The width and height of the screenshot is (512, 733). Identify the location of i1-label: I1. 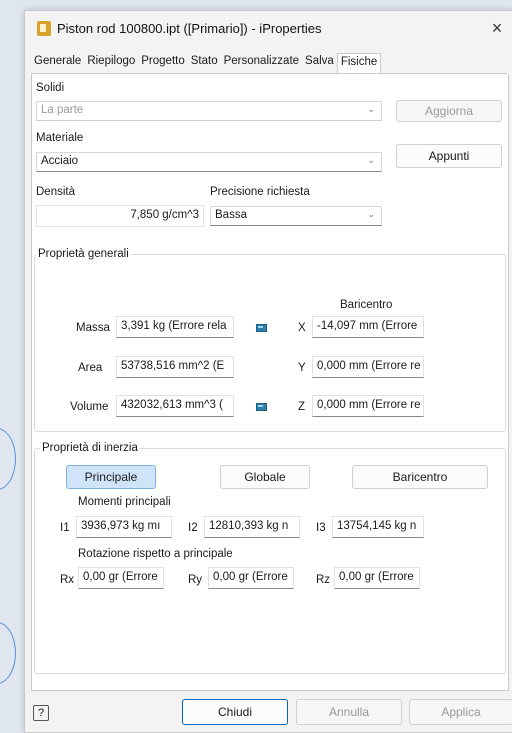
(65, 528).